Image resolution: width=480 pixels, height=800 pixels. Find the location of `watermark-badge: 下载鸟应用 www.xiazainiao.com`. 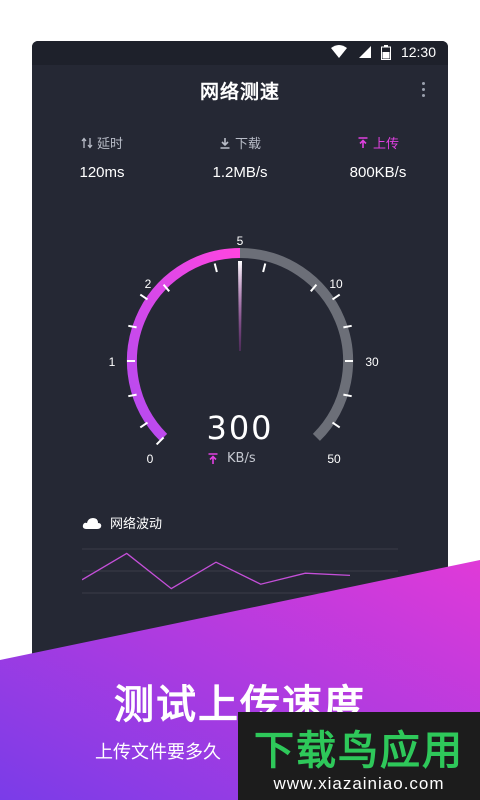

watermark-badge: 下载鸟应用 www.xiazainiao.com is located at coordinates (359, 756).